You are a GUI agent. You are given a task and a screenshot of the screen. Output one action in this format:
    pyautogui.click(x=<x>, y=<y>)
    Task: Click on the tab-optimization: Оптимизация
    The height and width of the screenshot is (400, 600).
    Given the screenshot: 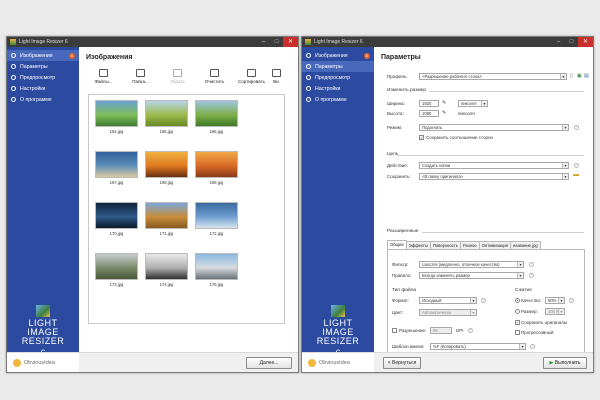 What is the action you would take?
    pyautogui.click(x=494, y=245)
    